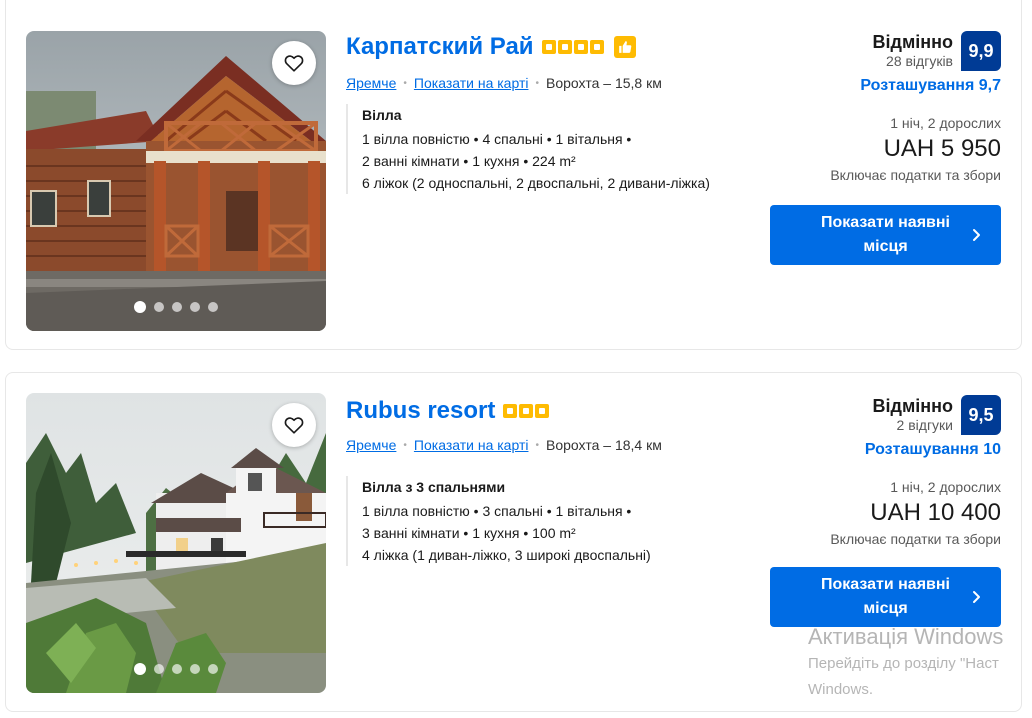 Image resolution: width=1032 pixels, height=718 pixels. I want to click on distance-text: Ворохта – 15,8 км, so click(603, 83).